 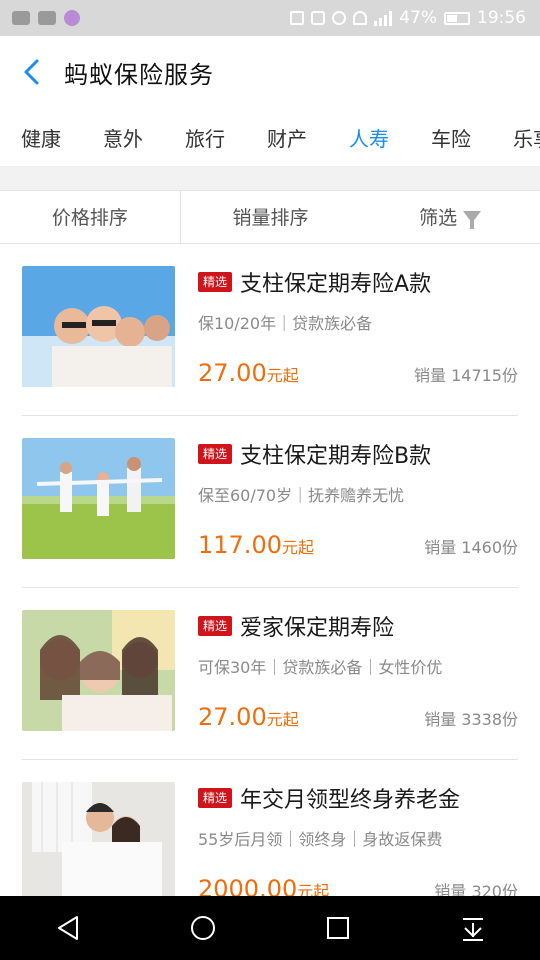 What do you see at coordinates (240, 545) in the screenshot?
I see `price-value: 117.00` at bounding box center [240, 545].